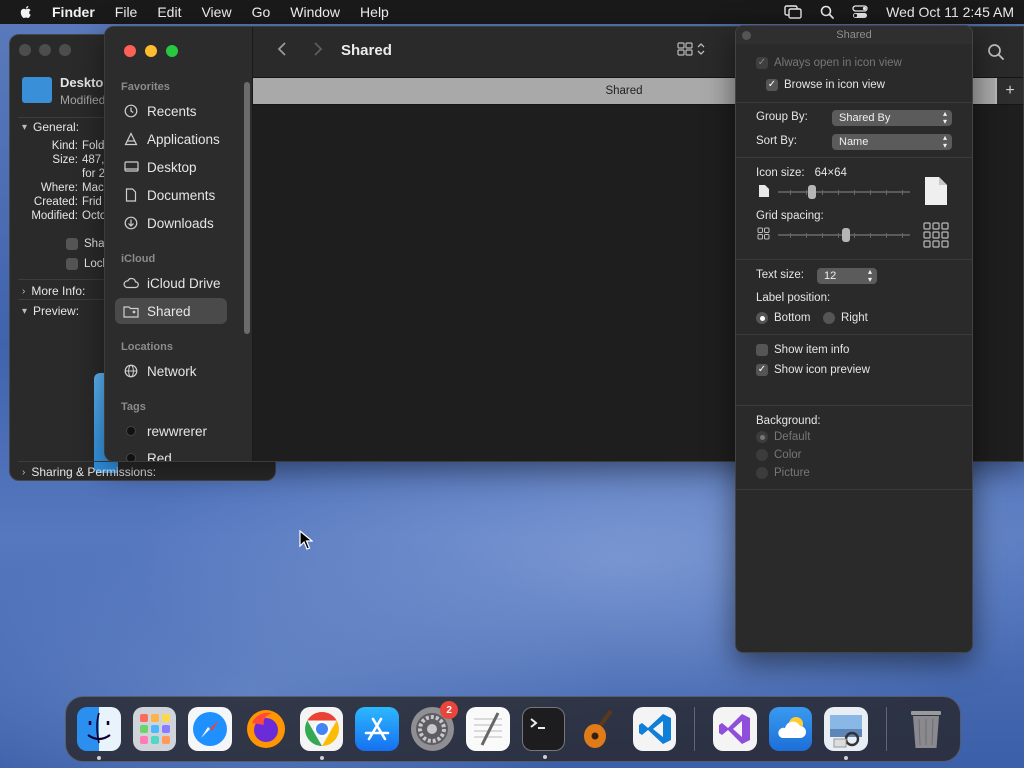  What do you see at coordinates (126, 12) in the screenshot?
I see `menu-file: File` at bounding box center [126, 12].